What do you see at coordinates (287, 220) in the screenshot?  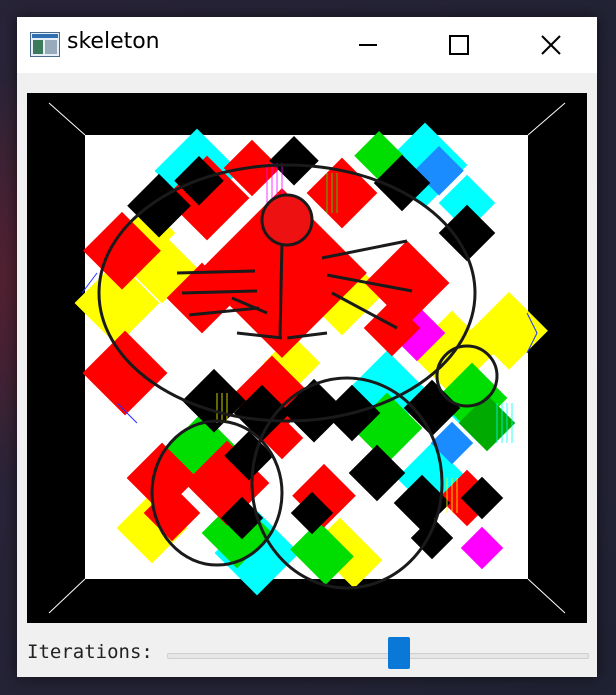 I see `head-node` at bounding box center [287, 220].